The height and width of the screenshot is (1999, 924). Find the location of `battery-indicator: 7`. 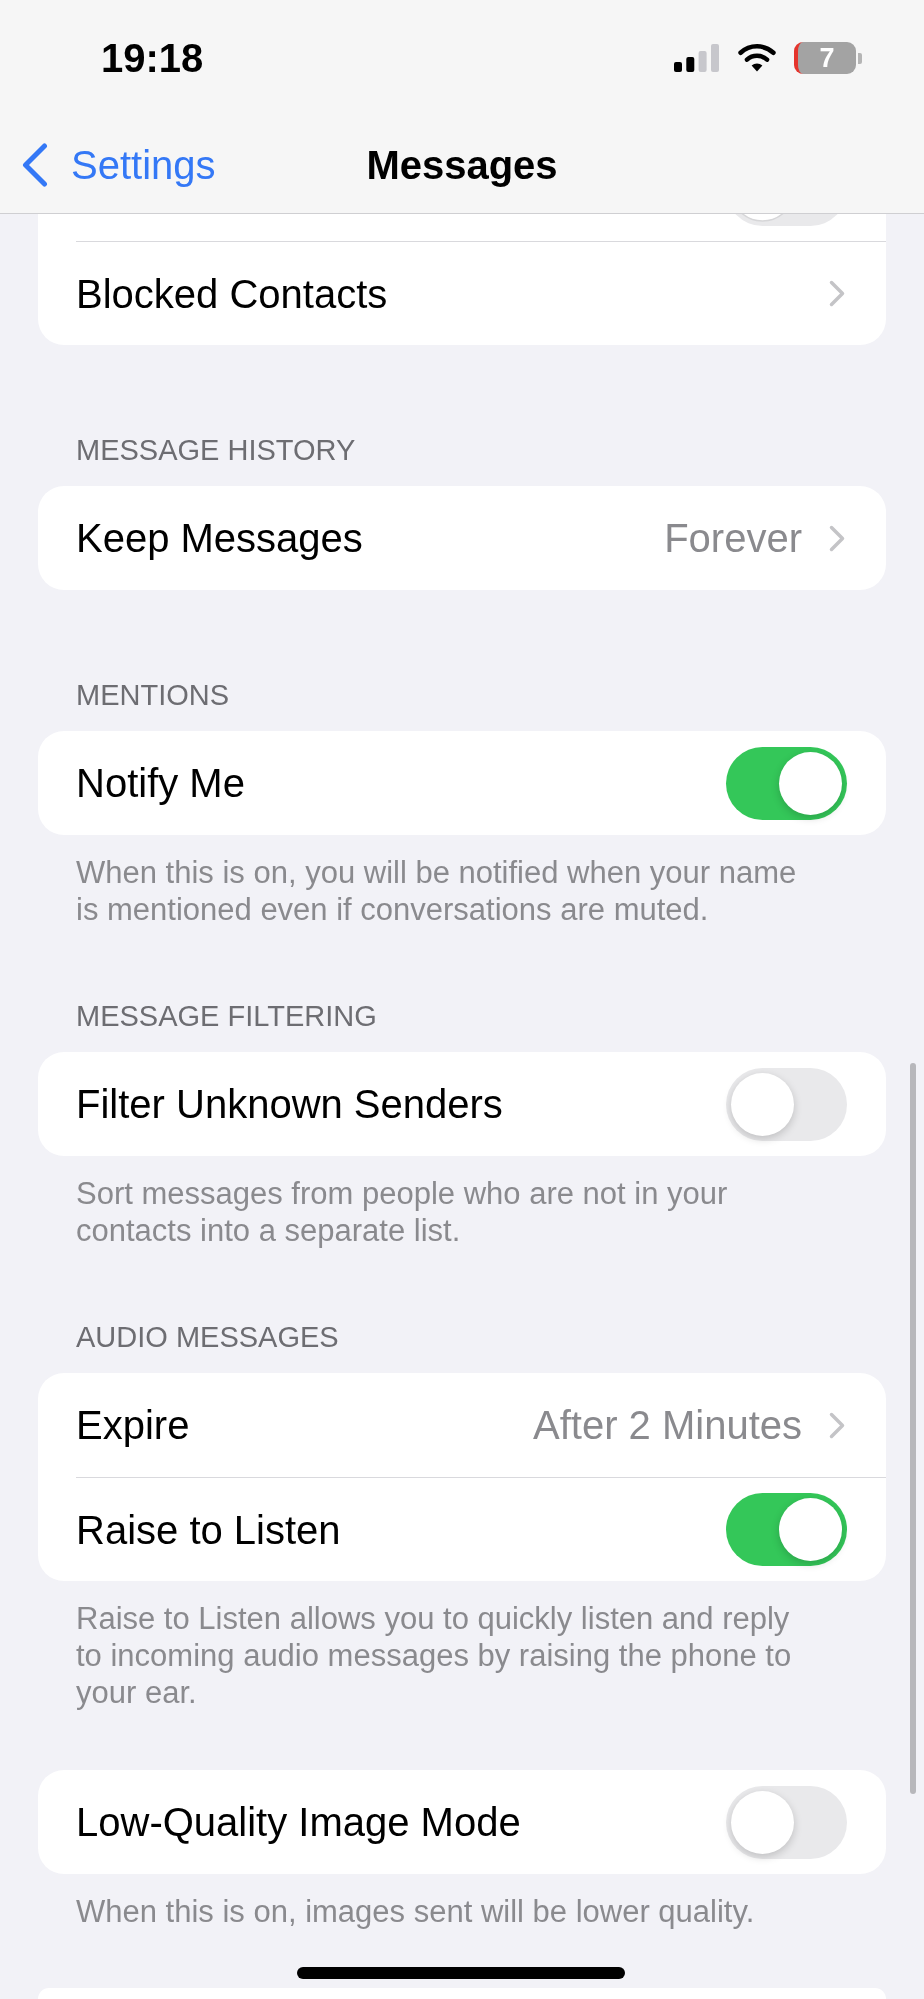

battery-indicator: 7 is located at coordinates (828, 58).